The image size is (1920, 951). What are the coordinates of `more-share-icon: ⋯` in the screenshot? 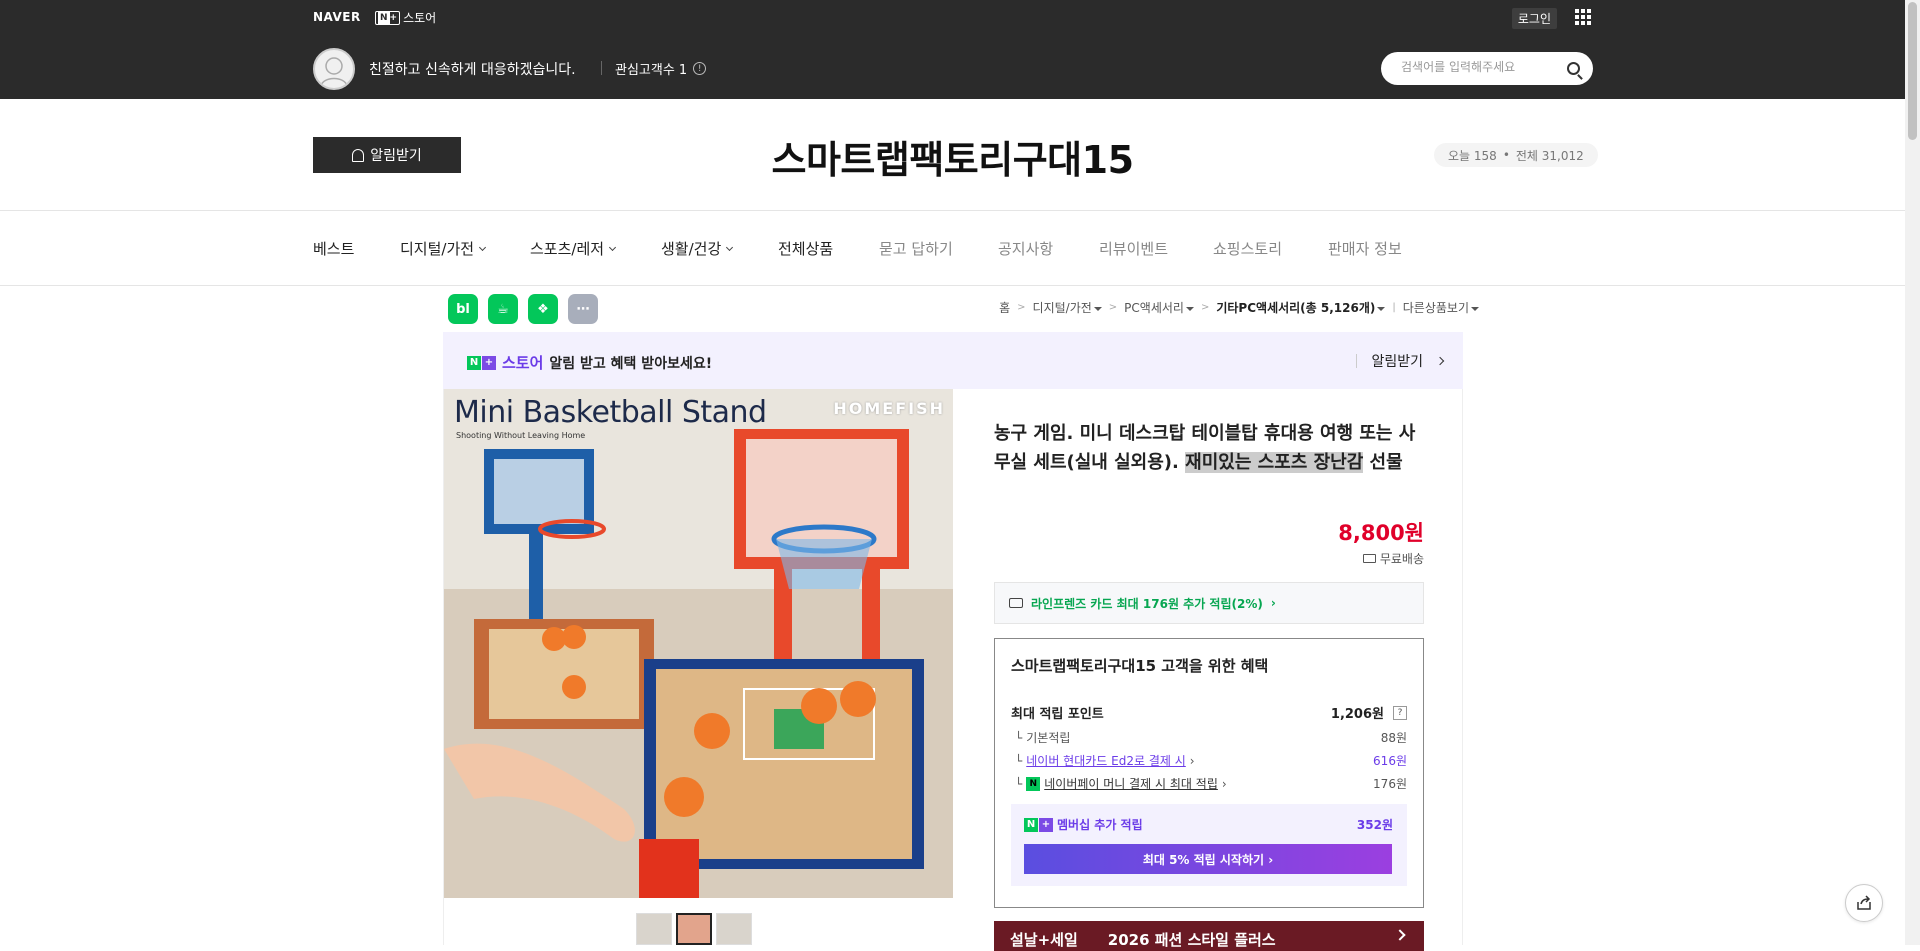 It's located at (583, 309).